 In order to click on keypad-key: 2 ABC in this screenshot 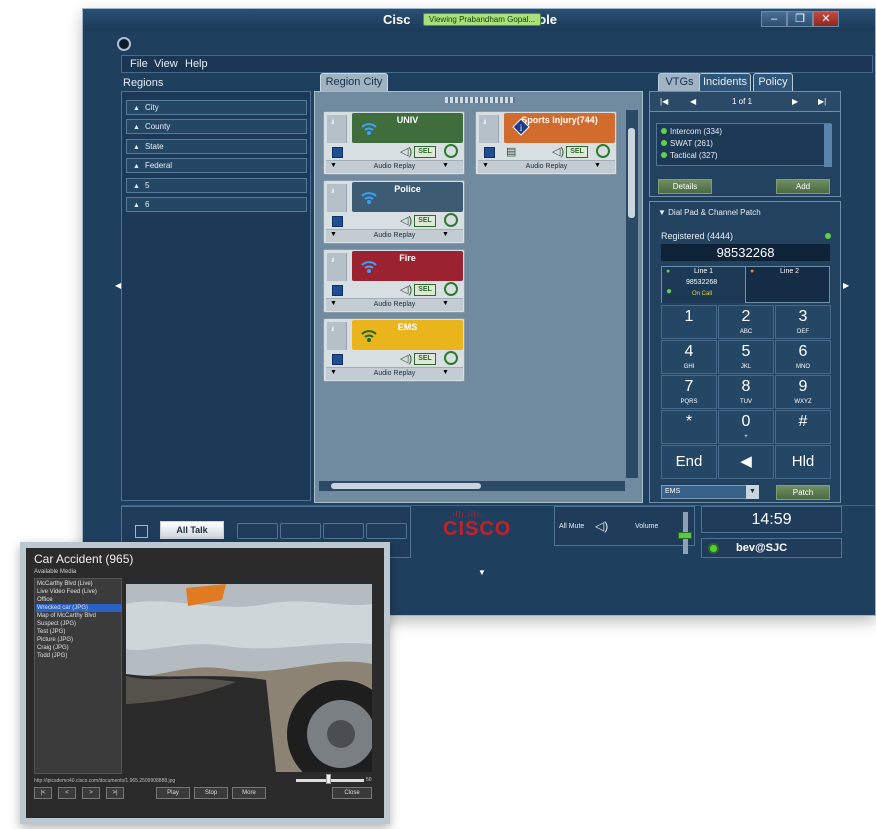, I will do `click(746, 322)`.